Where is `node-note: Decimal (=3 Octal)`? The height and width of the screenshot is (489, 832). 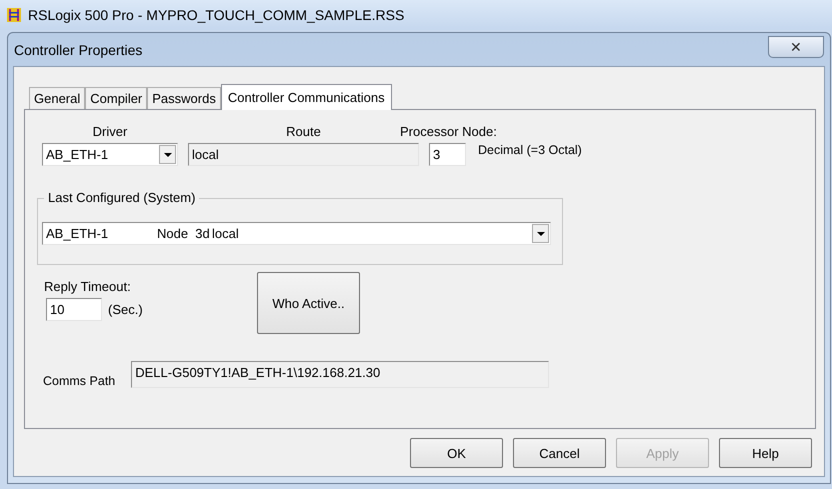
node-note: Decimal (=3 Octal) is located at coordinates (530, 151).